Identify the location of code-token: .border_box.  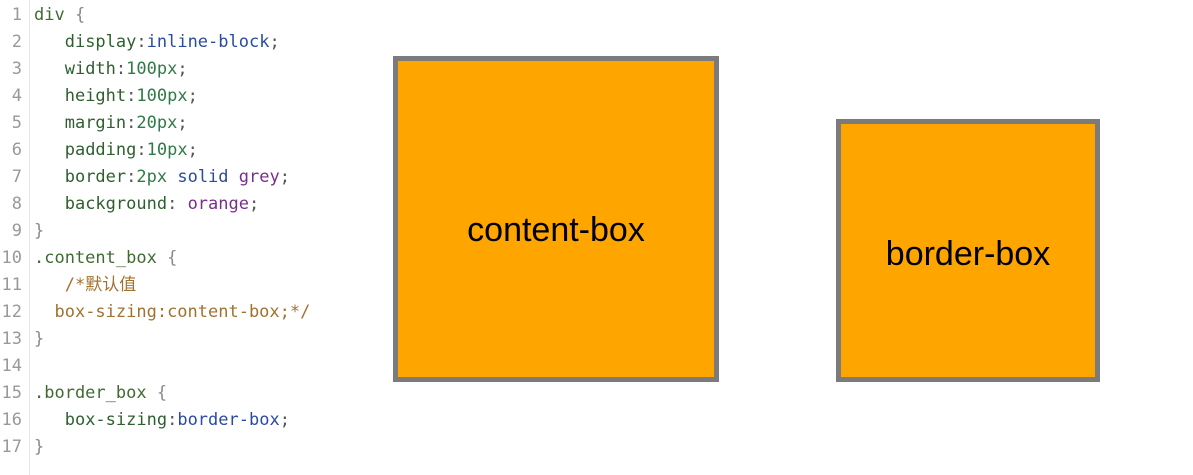
(95, 393).